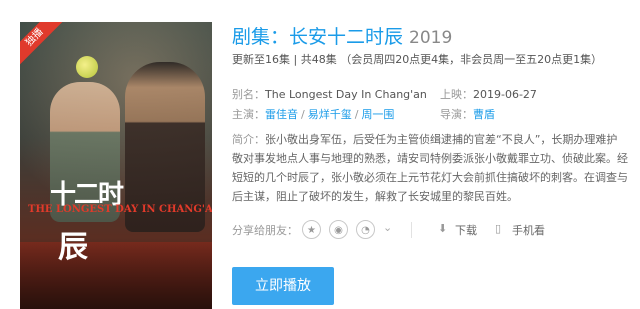  I want to click on update-info: 更新至16集 | 共48集 （会员周四20点更4集，非会员周一至五20点更1集）, so click(417, 59).